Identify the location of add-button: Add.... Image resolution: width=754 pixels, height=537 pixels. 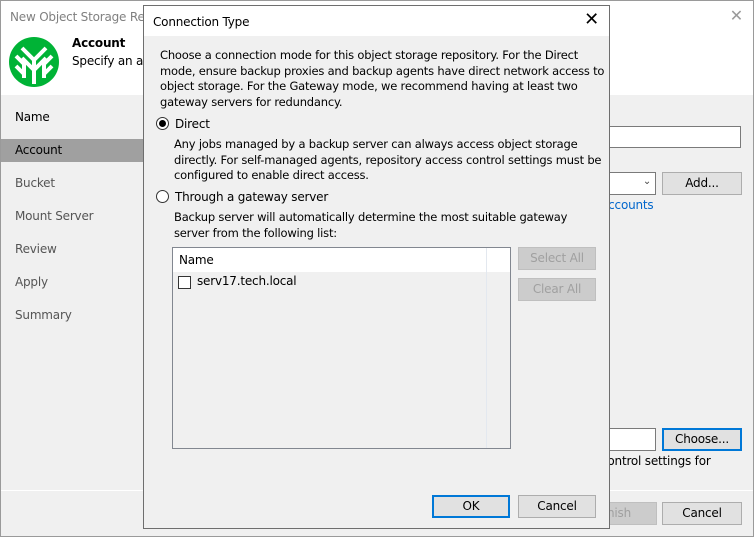
(702, 183).